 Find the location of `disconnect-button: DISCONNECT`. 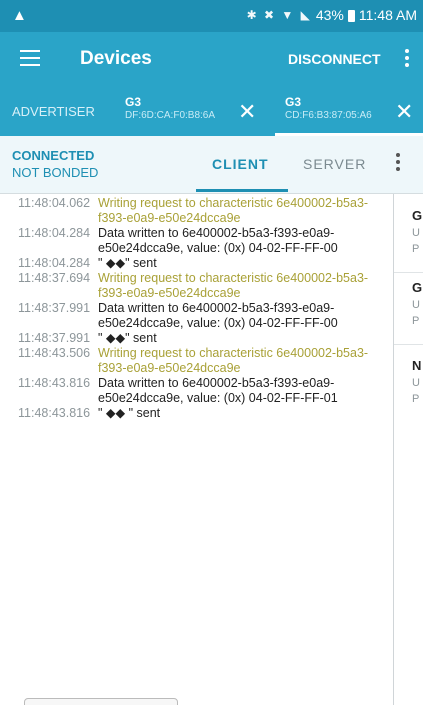

disconnect-button: DISCONNECT is located at coordinates (334, 59).